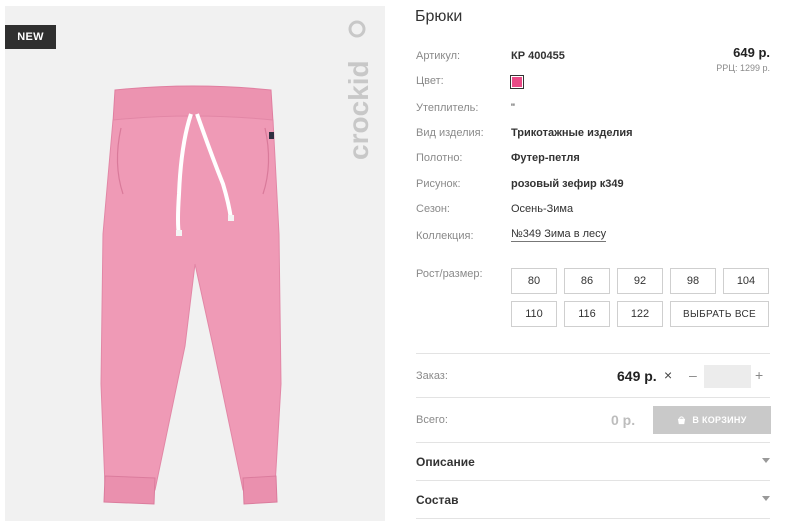 Image resolution: width=800 pixels, height=521 pixels. Describe the element at coordinates (746, 281) in the screenshot. I see `size-option-104: 104` at that location.